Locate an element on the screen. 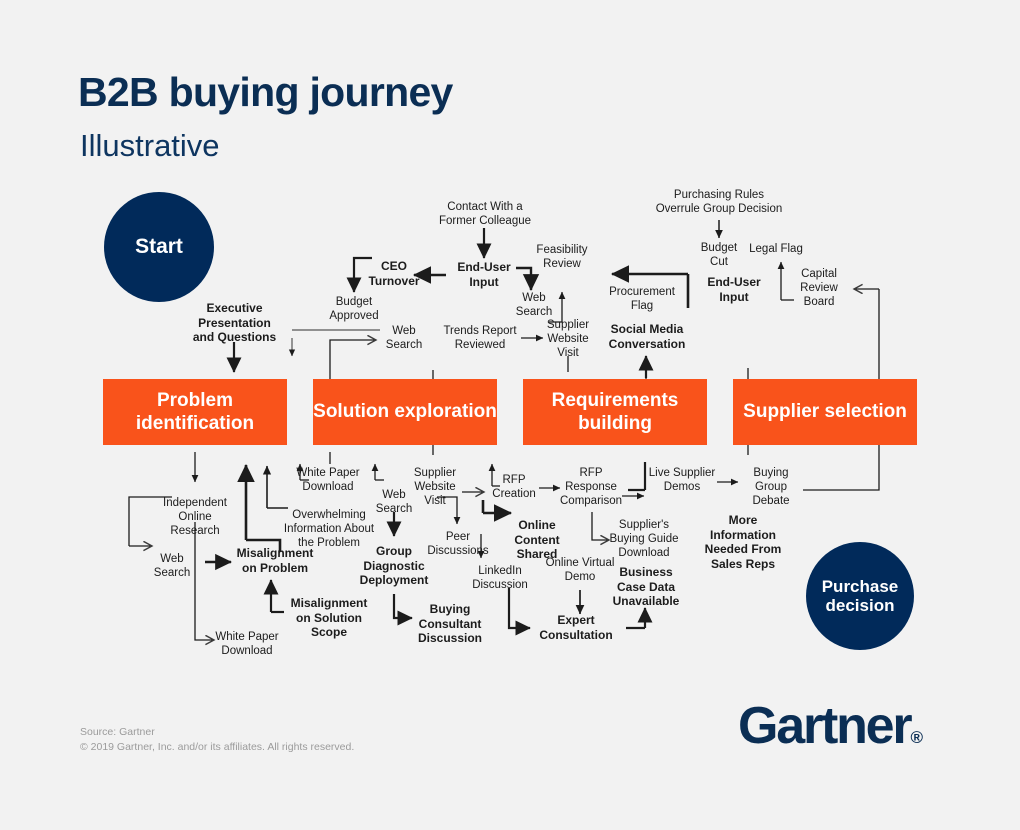 The height and width of the screenshot is (830, 1020). node-rfp-response-comparison: RFP Response Comparison is located at coordinates (591, 487).